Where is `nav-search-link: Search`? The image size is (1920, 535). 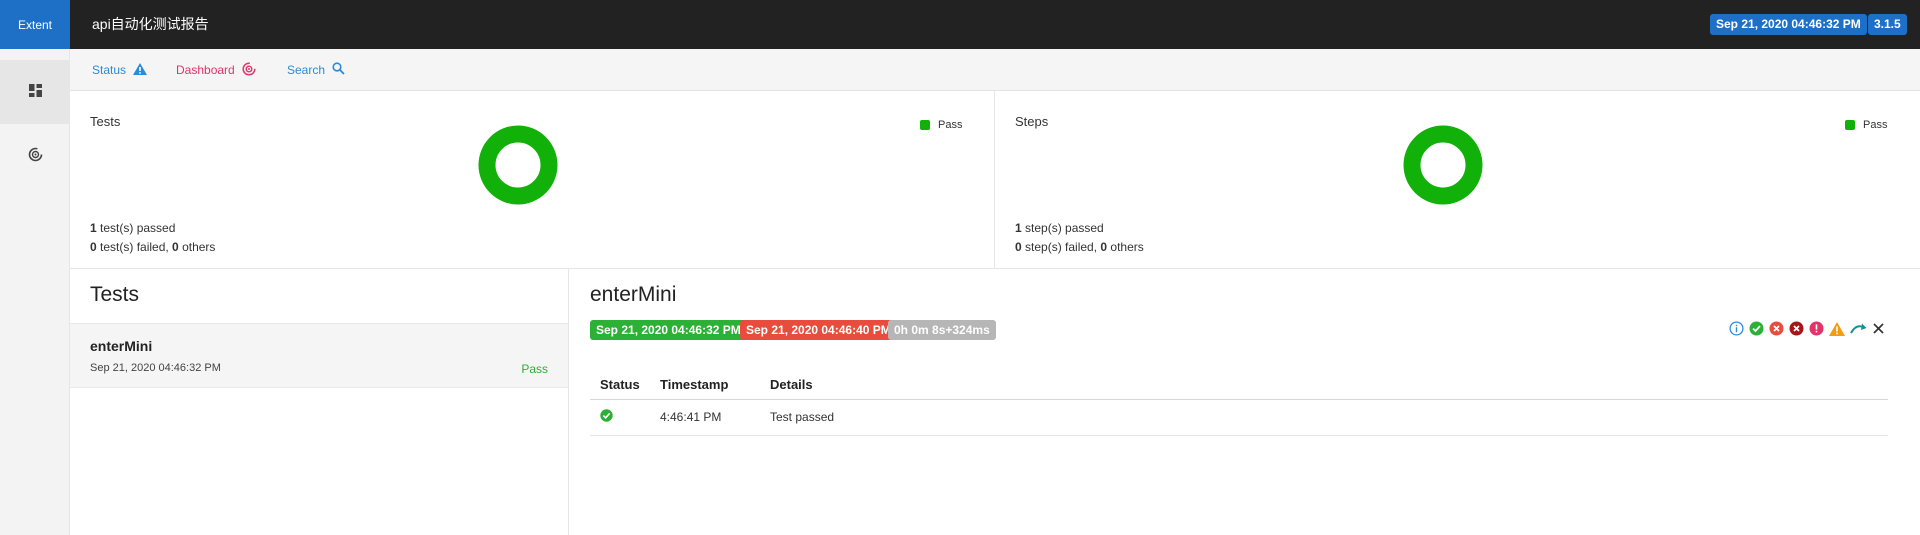
nav-search-link: Search is located at coordinates (316, 70).